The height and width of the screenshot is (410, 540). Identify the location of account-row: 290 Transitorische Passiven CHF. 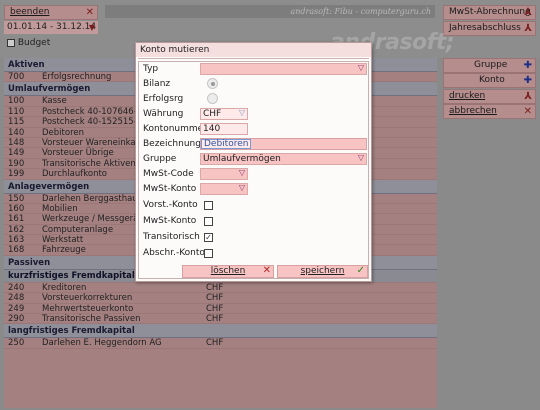
(220, 319).